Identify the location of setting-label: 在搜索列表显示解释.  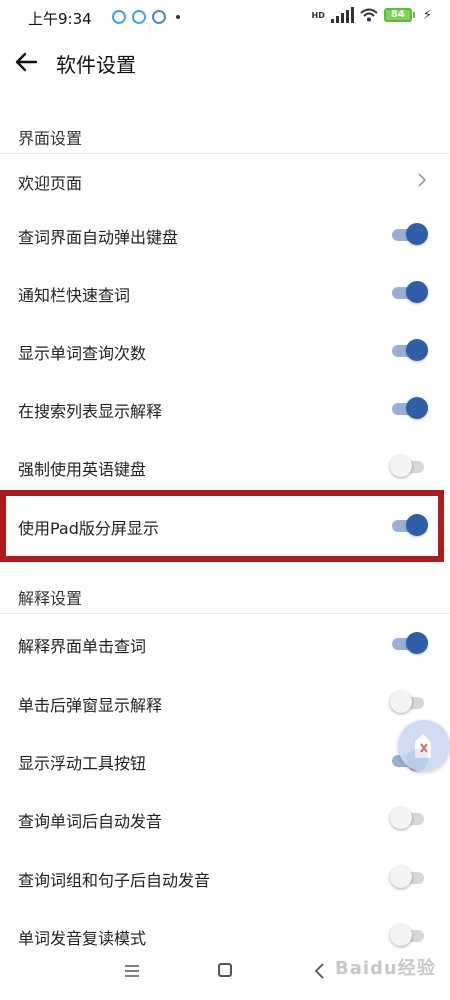
(90, 411).